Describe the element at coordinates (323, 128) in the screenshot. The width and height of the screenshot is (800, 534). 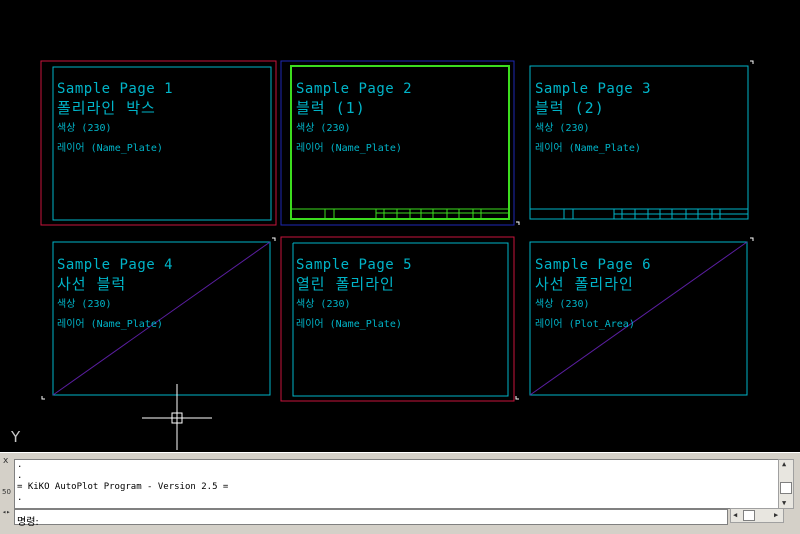
I see `page2-color: 색상 (230)` at that location.